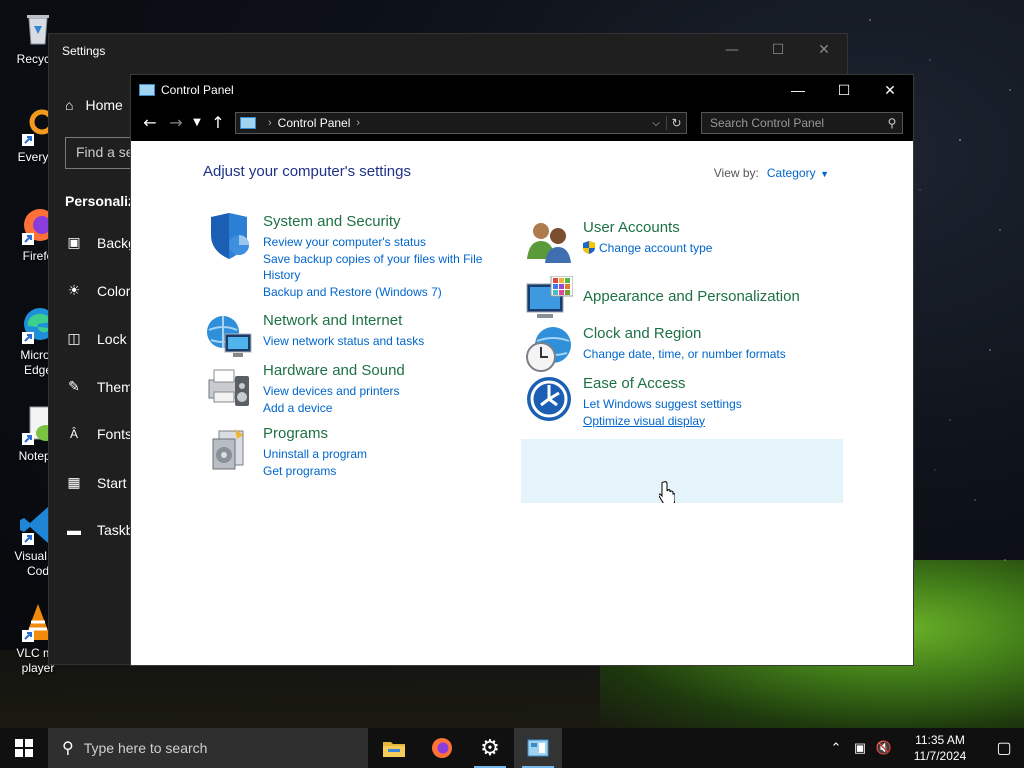 This screenshot has width=1024, height=768. Describe the element at coordinates (315, 471) in the screenshot. I see `category-link: Get programs` at that location.